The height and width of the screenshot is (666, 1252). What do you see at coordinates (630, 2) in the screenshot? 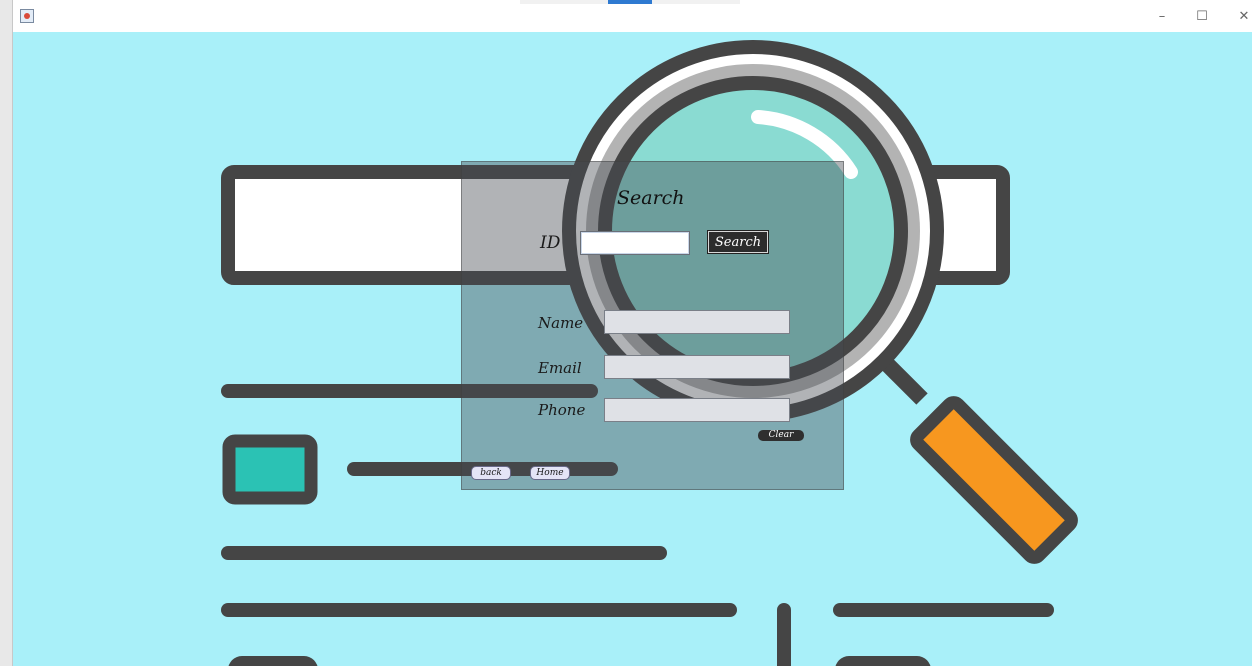
I see `taskbar-strip-active` at bounding box center [630, 2].